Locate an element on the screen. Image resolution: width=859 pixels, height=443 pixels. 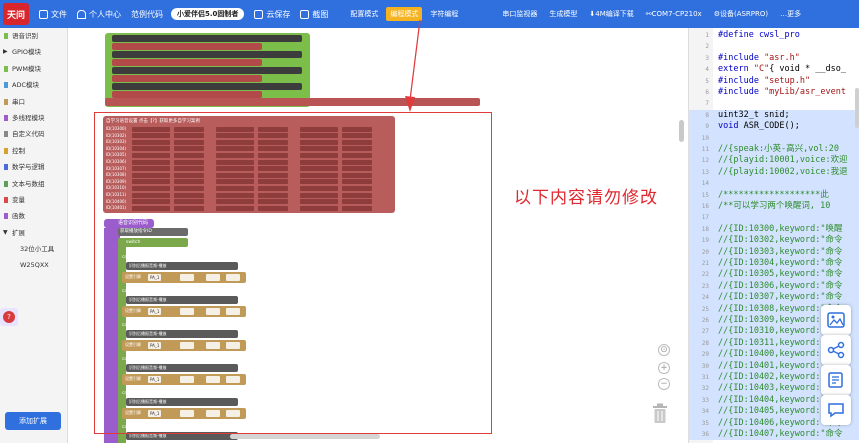
category-item: PWM模块 is located at coordinates (33, 69).